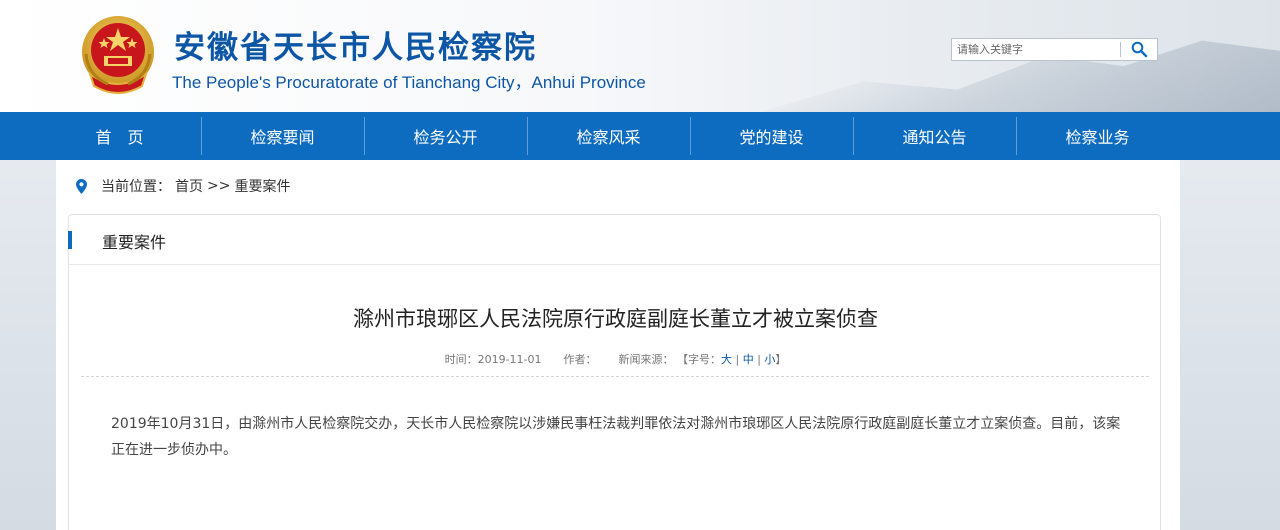  I want to click on article-meta: 时间：2019-11-01 作者： 新闻来源： 【字号：大 | 中 | 小】, so click(615, 359).